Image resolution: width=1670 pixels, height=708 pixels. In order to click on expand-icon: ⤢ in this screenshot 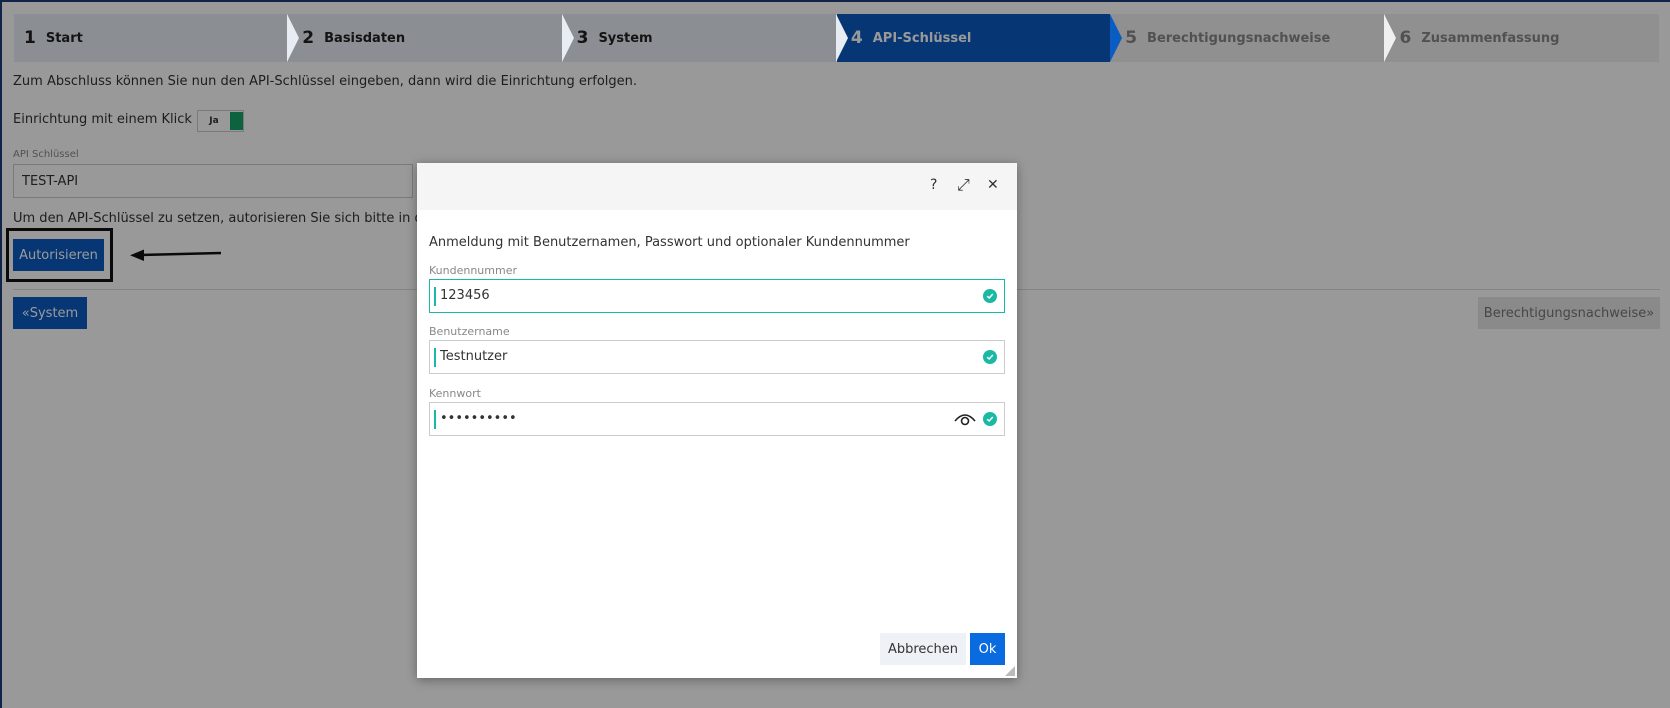, I will do `click(963, 185)`.